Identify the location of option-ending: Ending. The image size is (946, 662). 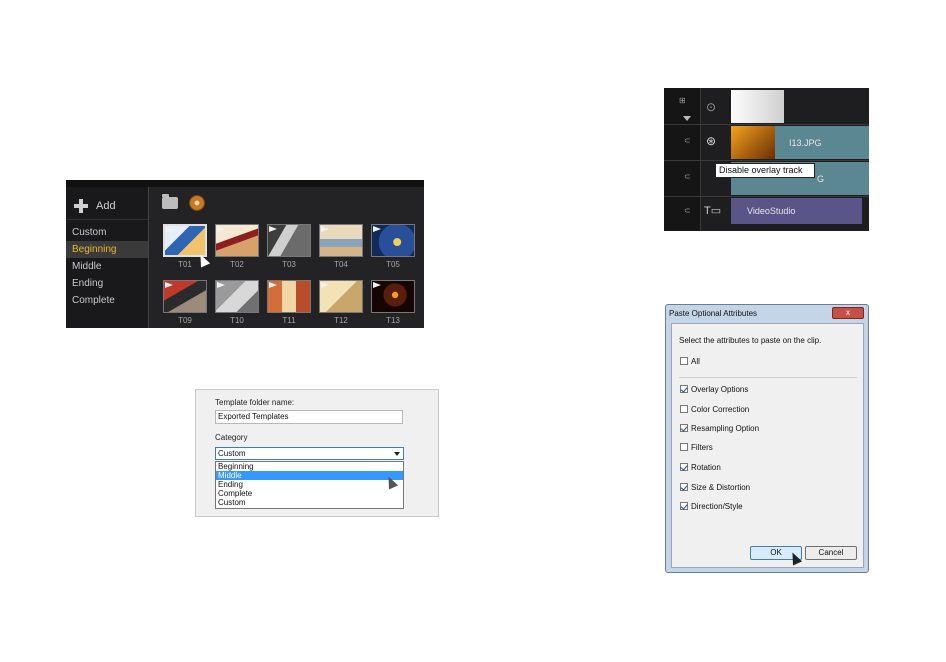
(309, 484).